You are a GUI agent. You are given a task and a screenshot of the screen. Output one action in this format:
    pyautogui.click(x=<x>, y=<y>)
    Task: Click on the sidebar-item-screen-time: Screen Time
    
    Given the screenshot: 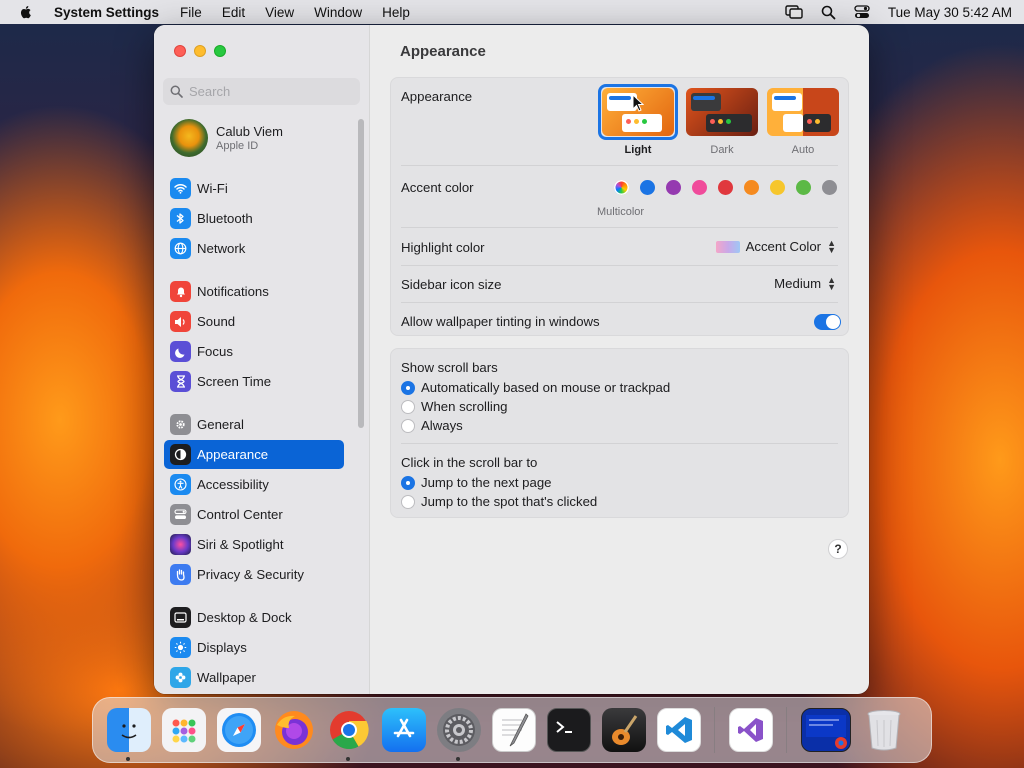 What is the action you would take?
    pyautogui.click(x=254, y=381)
    